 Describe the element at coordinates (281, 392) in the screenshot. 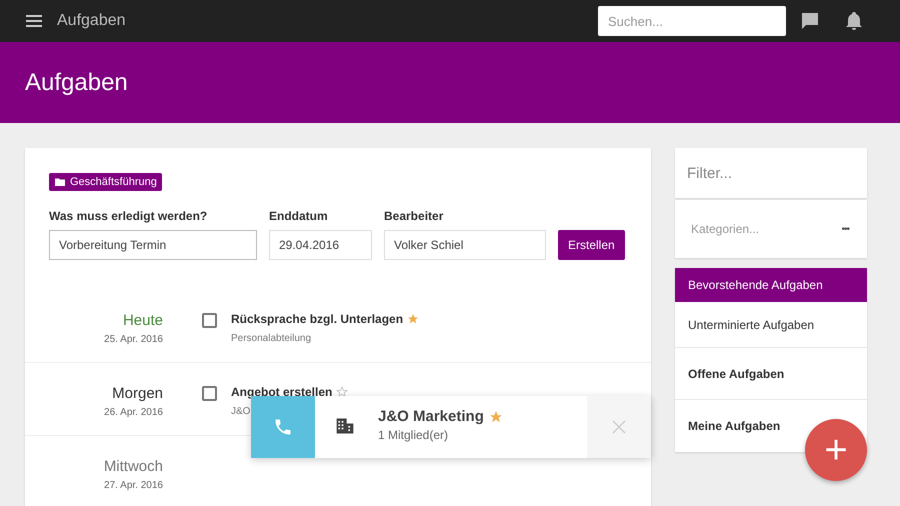

I see `task-title: Angebot erstellen` at that location.